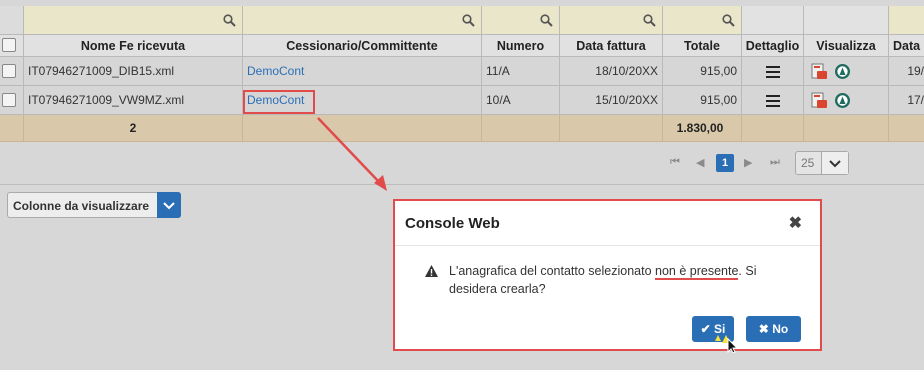 The height and width of the screenshot is (370, 924). Describe the element at coordinates (431, 271) in the screenshot. I see `warning-icon` at that location.